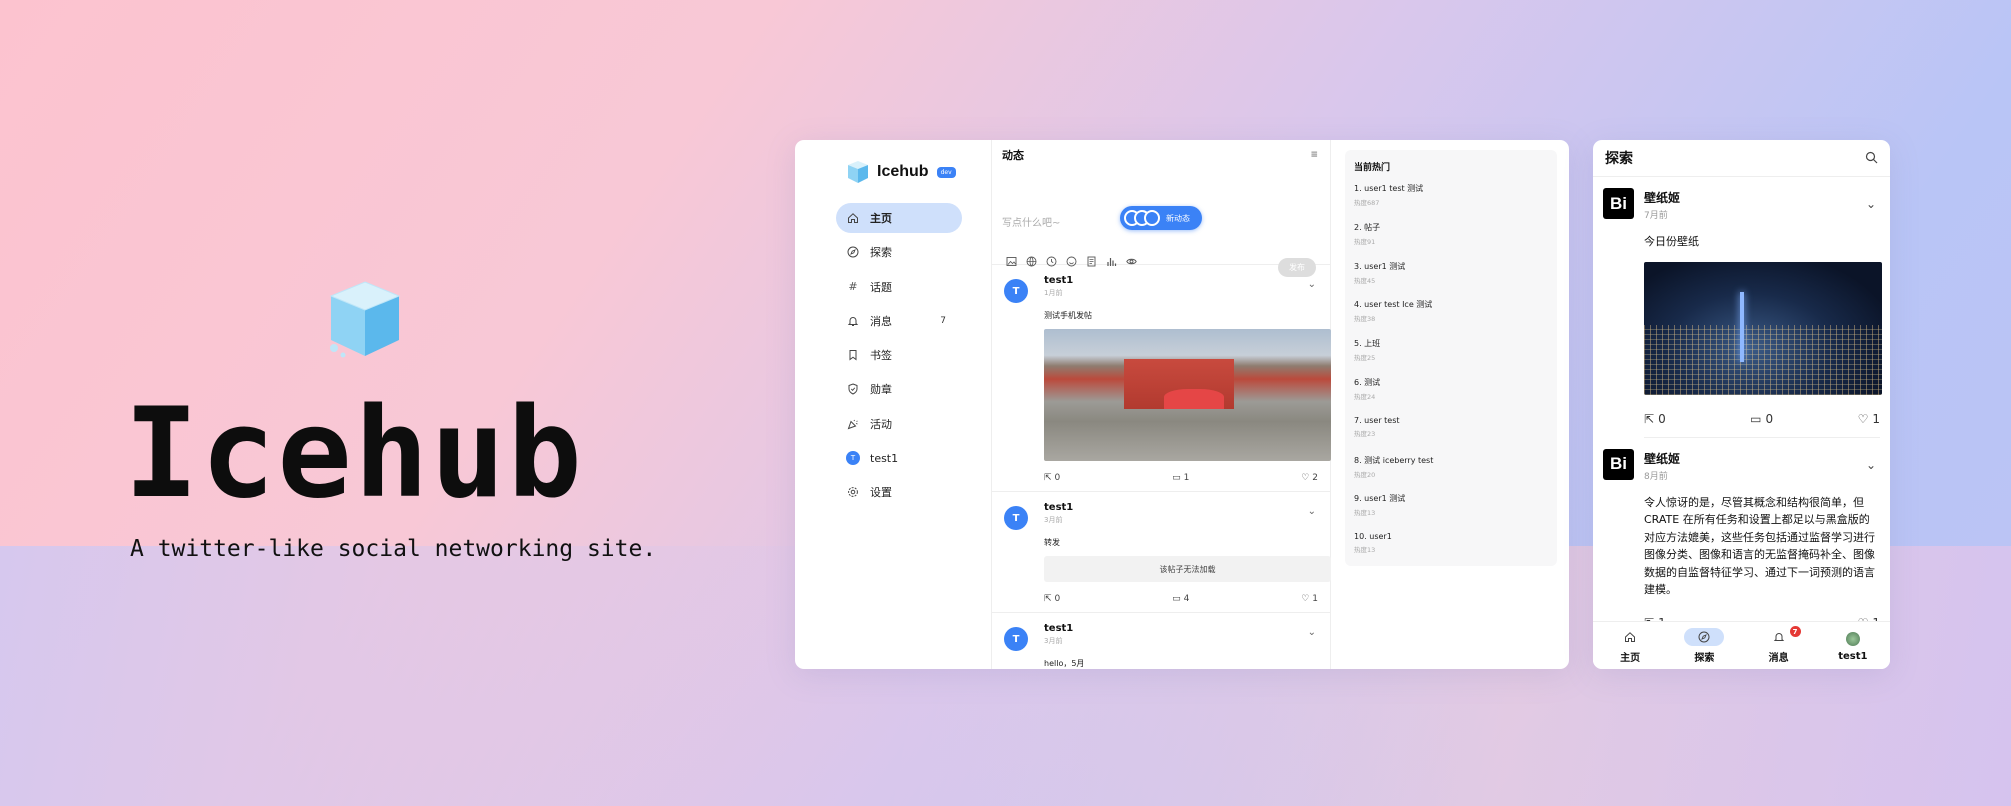 Image resolution: width=2011 pixels, height=806 pixels. I want to click on trending-item: 7. user test 热度23, so click(1451, 435).